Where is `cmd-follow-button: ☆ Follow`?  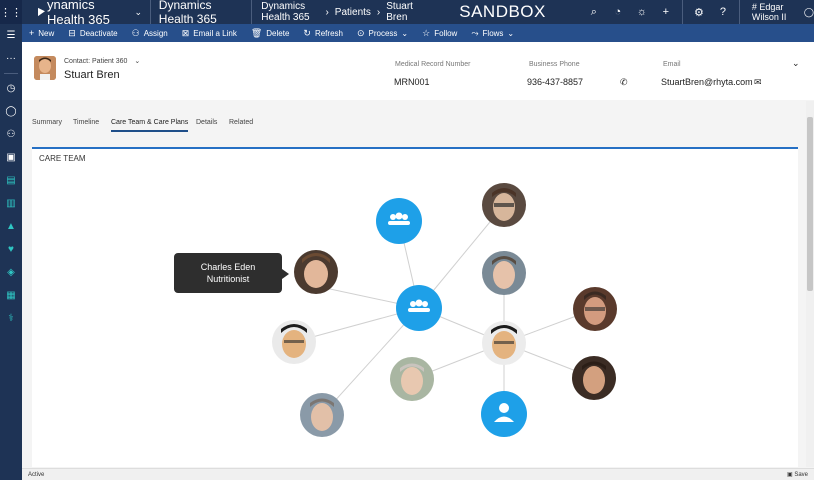 cmd-follow-button: ☆ Follow is located at coordinates (439, 33).